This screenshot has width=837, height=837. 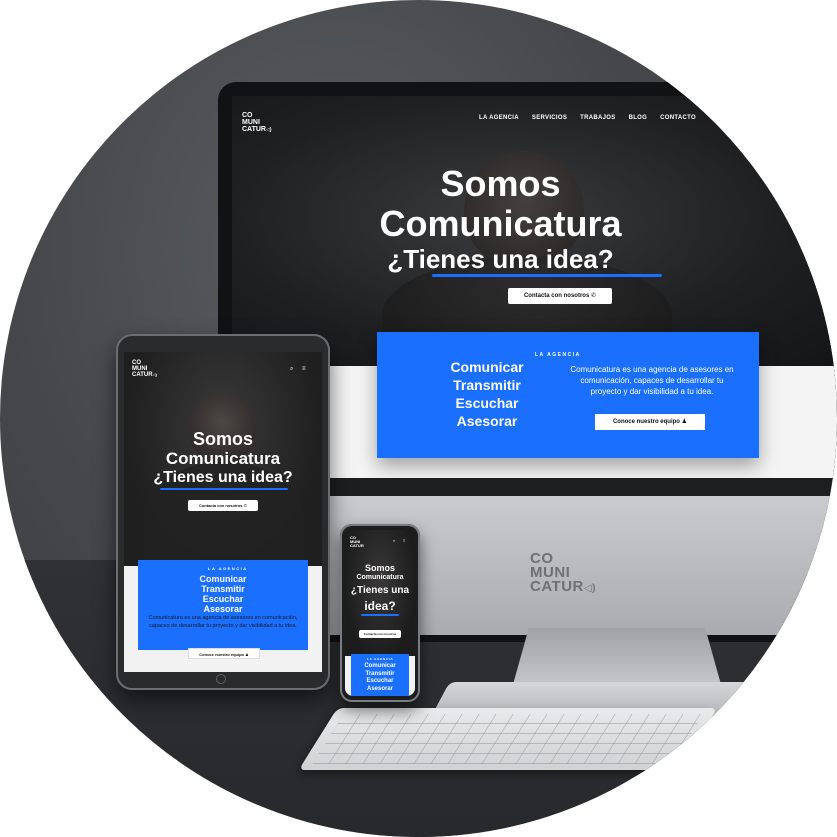 I want to click on nav-item-blog: BLOG, so click(x=638, y=118).